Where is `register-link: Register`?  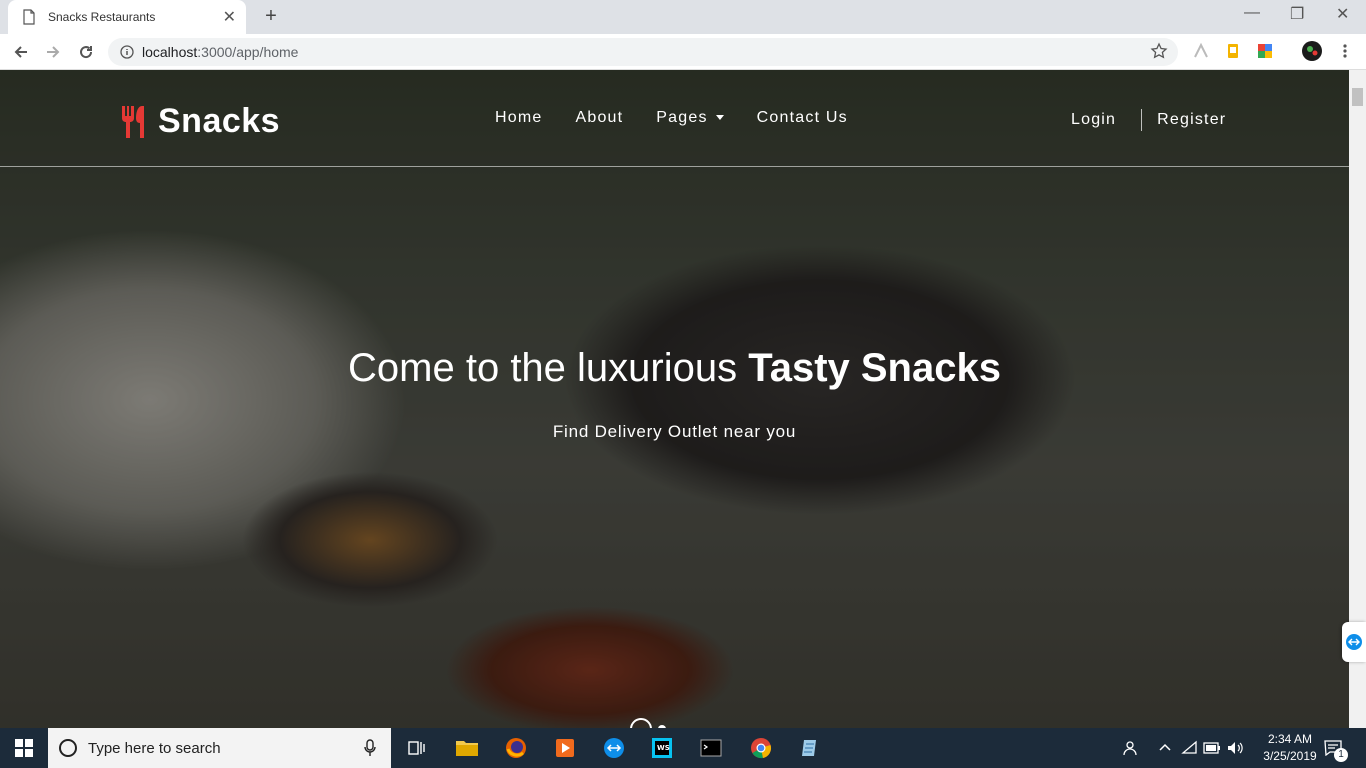 register-link: Register is located at coordinates (1191, 120).